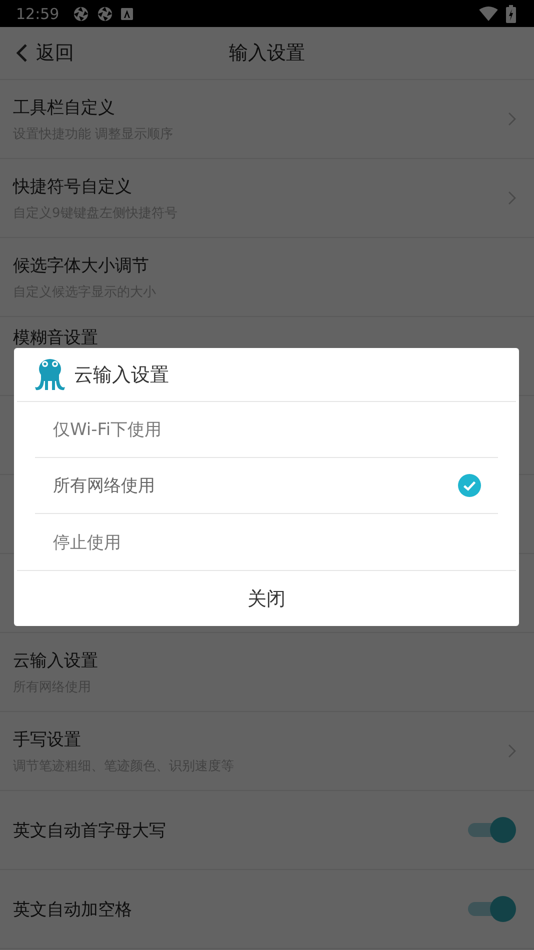 The image size is (534, 950). What do you see at coordinates (127, 14) in the screenshot?
I see `keyboard-icon` at bounding box center [127, 14].